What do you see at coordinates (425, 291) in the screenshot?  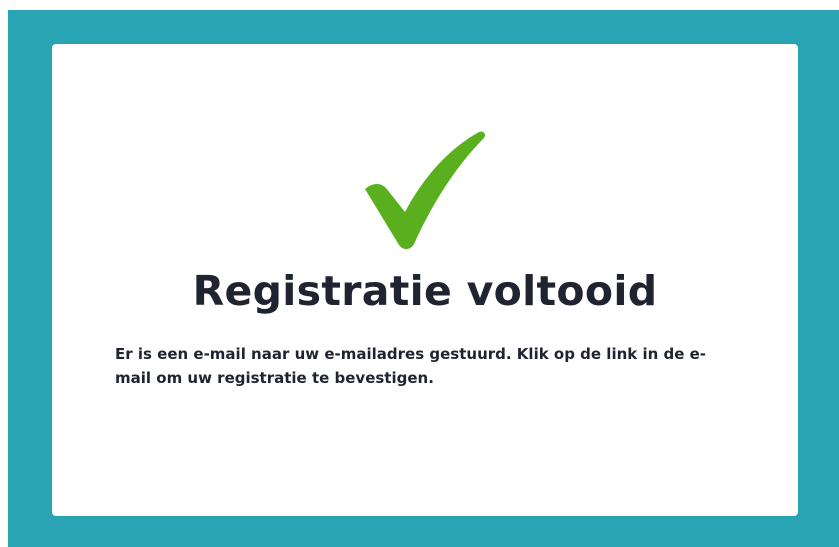 I see `page-title: Registratie voltooid` at bounding box center [425, 291].